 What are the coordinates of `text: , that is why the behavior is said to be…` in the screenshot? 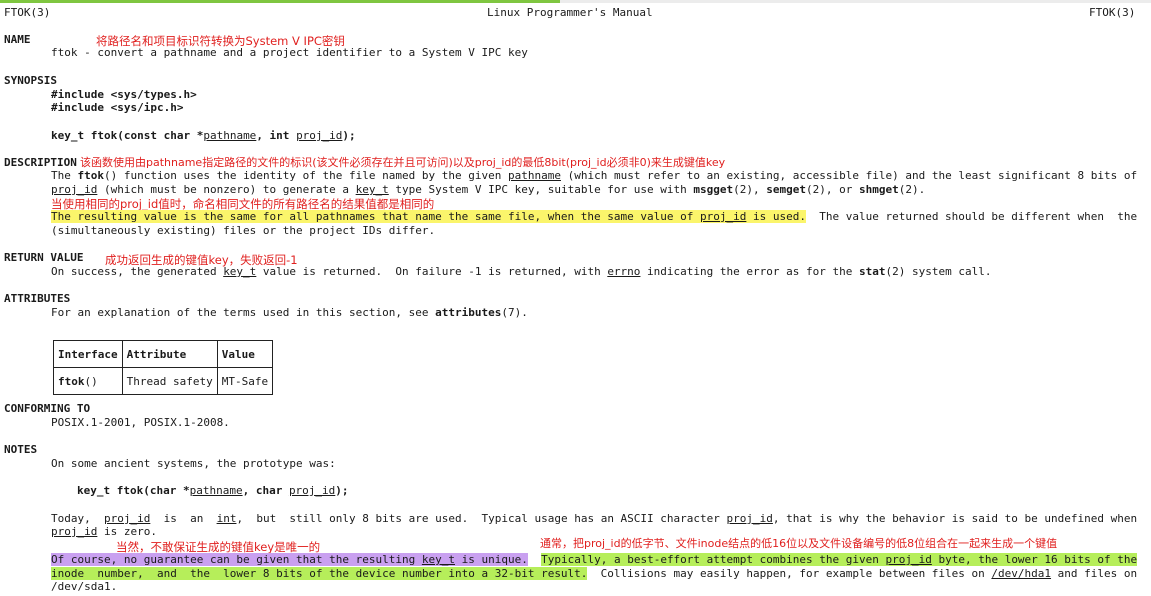 It's located at (955, 518).